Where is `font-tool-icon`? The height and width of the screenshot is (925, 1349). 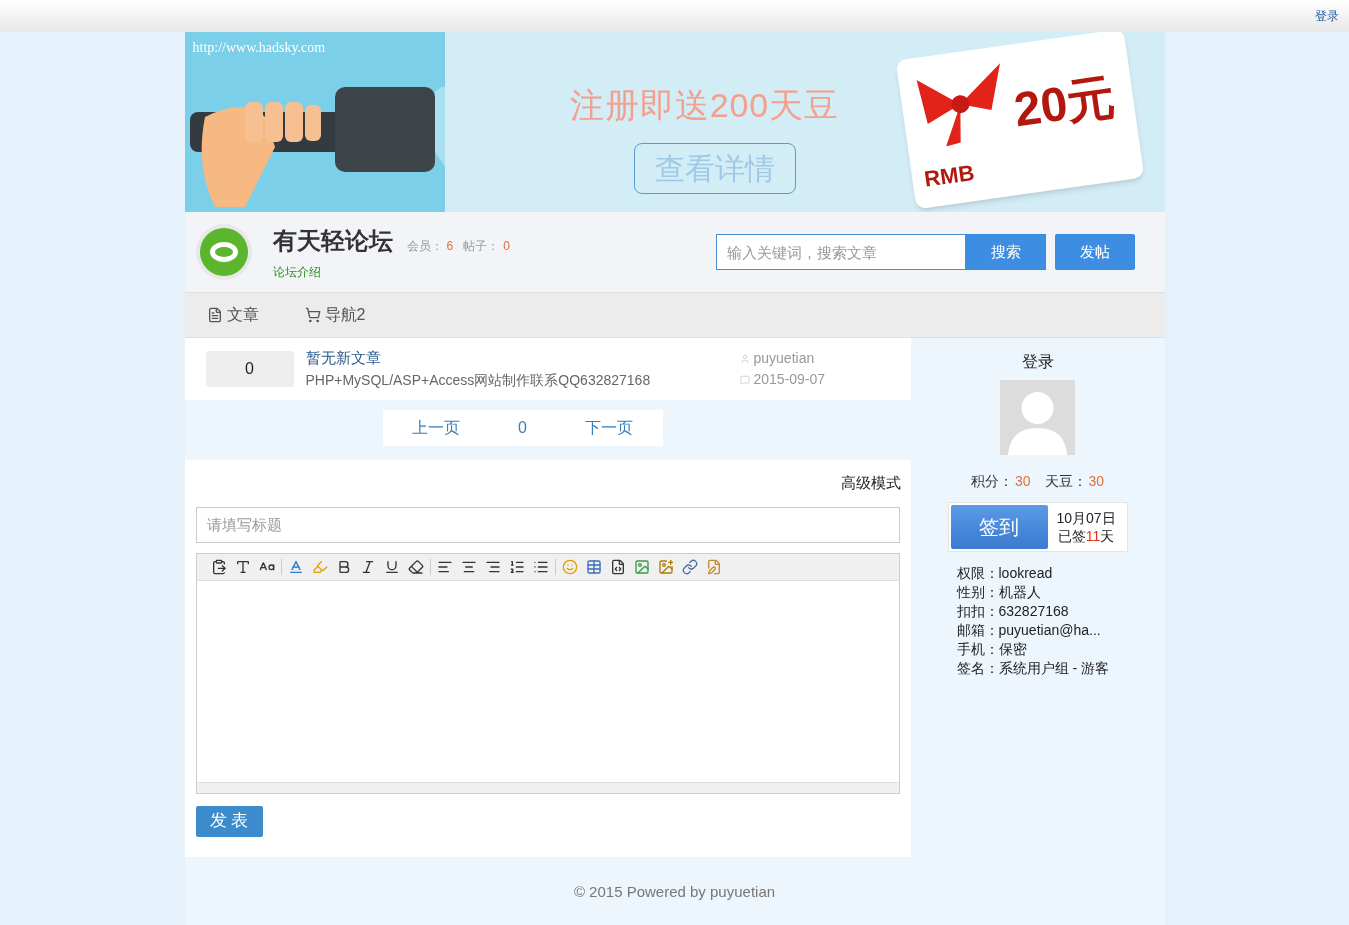
font-tool-icon is located at coordinates (242, 566).